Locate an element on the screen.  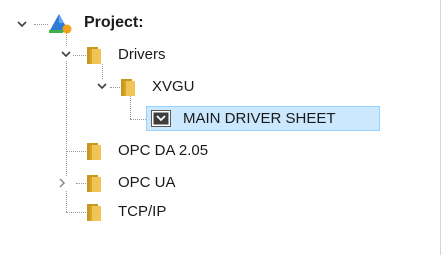
tree-node-label-project: Project: is located at coordinates (114, 23).